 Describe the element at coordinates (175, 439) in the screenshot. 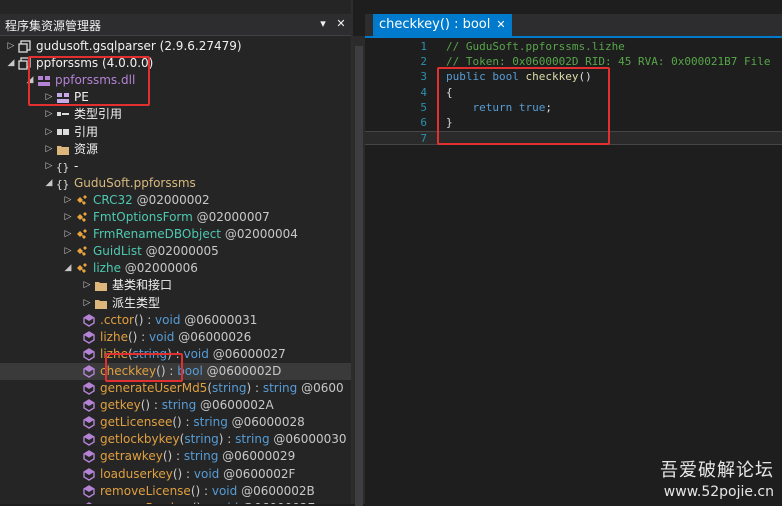

I see `tree-row: getlockbykey(string) : string @06000030` at that location.